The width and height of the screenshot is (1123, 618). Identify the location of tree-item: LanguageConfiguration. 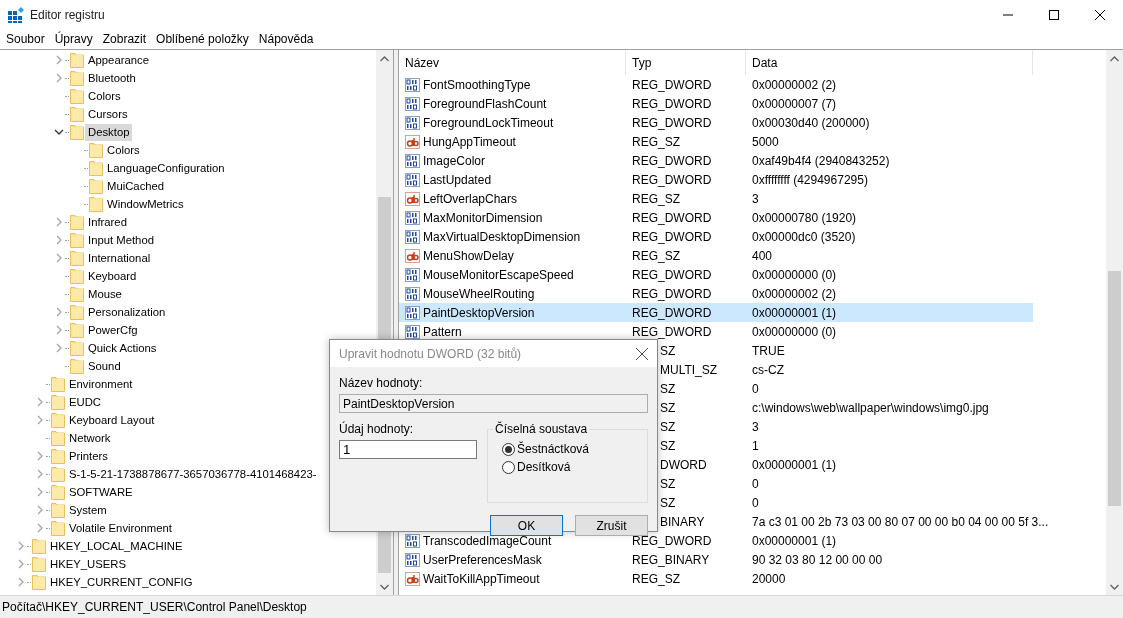
(166, 168).